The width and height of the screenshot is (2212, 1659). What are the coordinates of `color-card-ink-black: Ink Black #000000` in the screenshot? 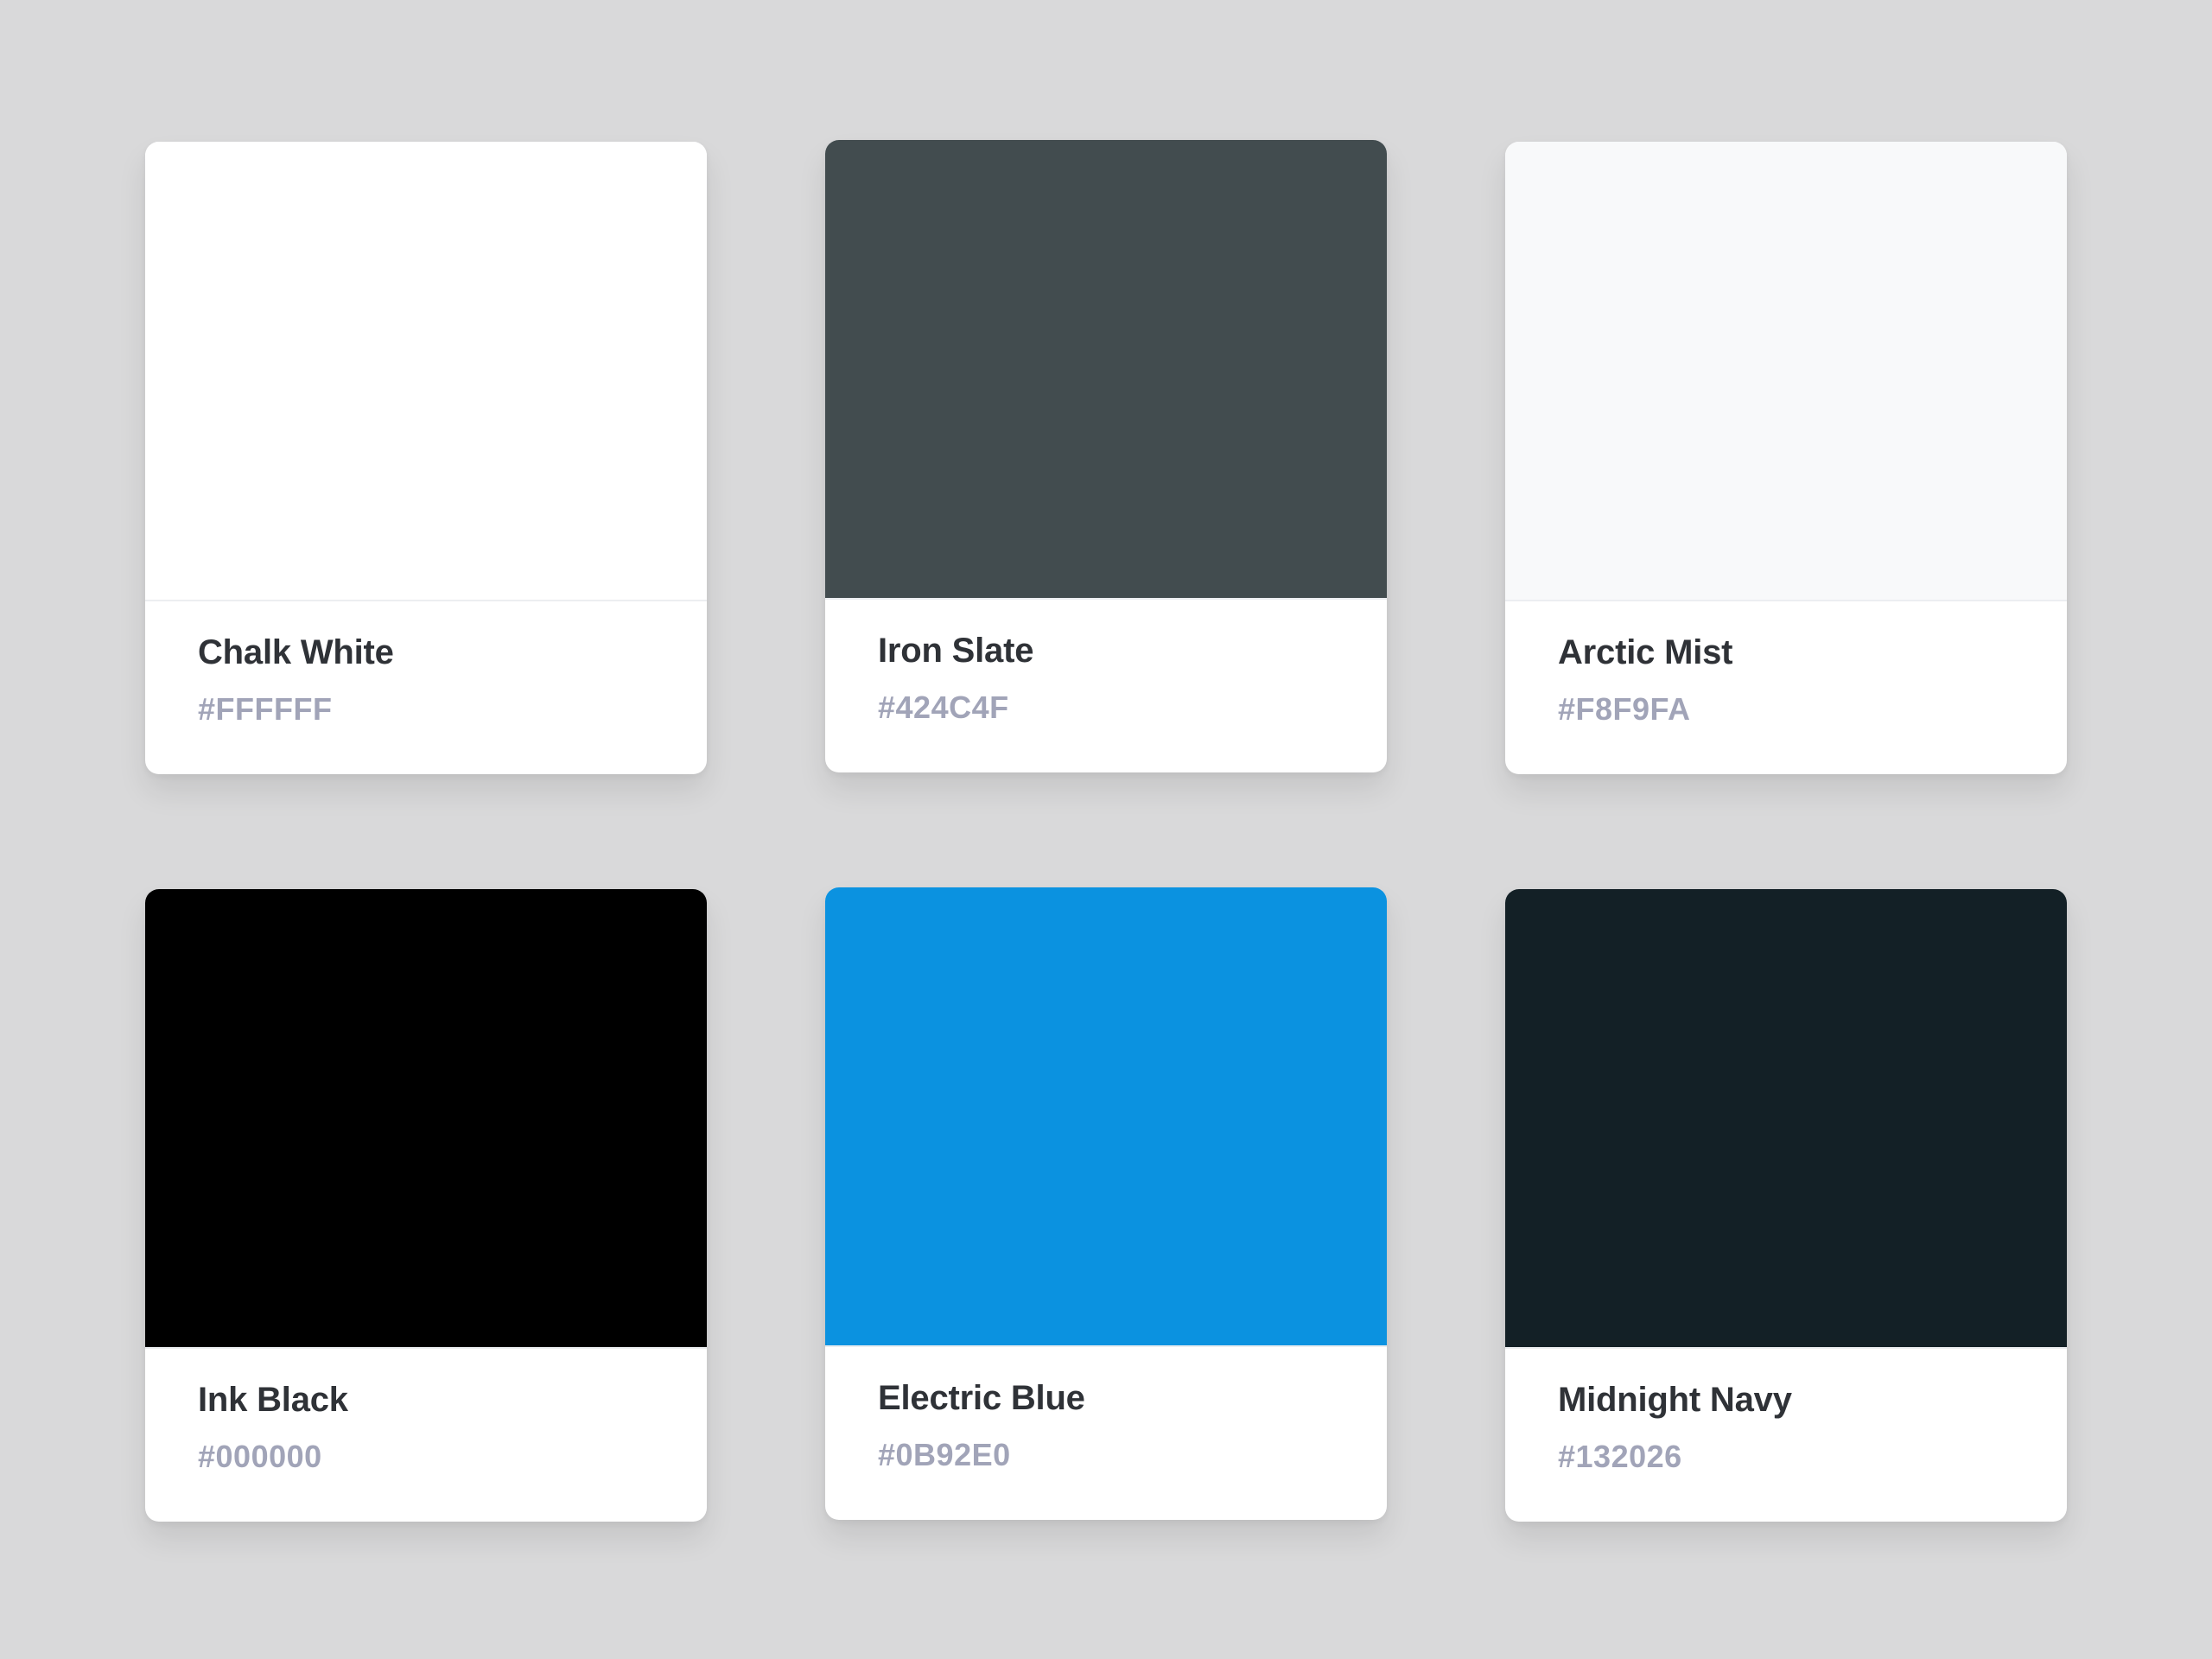 It's located at (426, 1205).